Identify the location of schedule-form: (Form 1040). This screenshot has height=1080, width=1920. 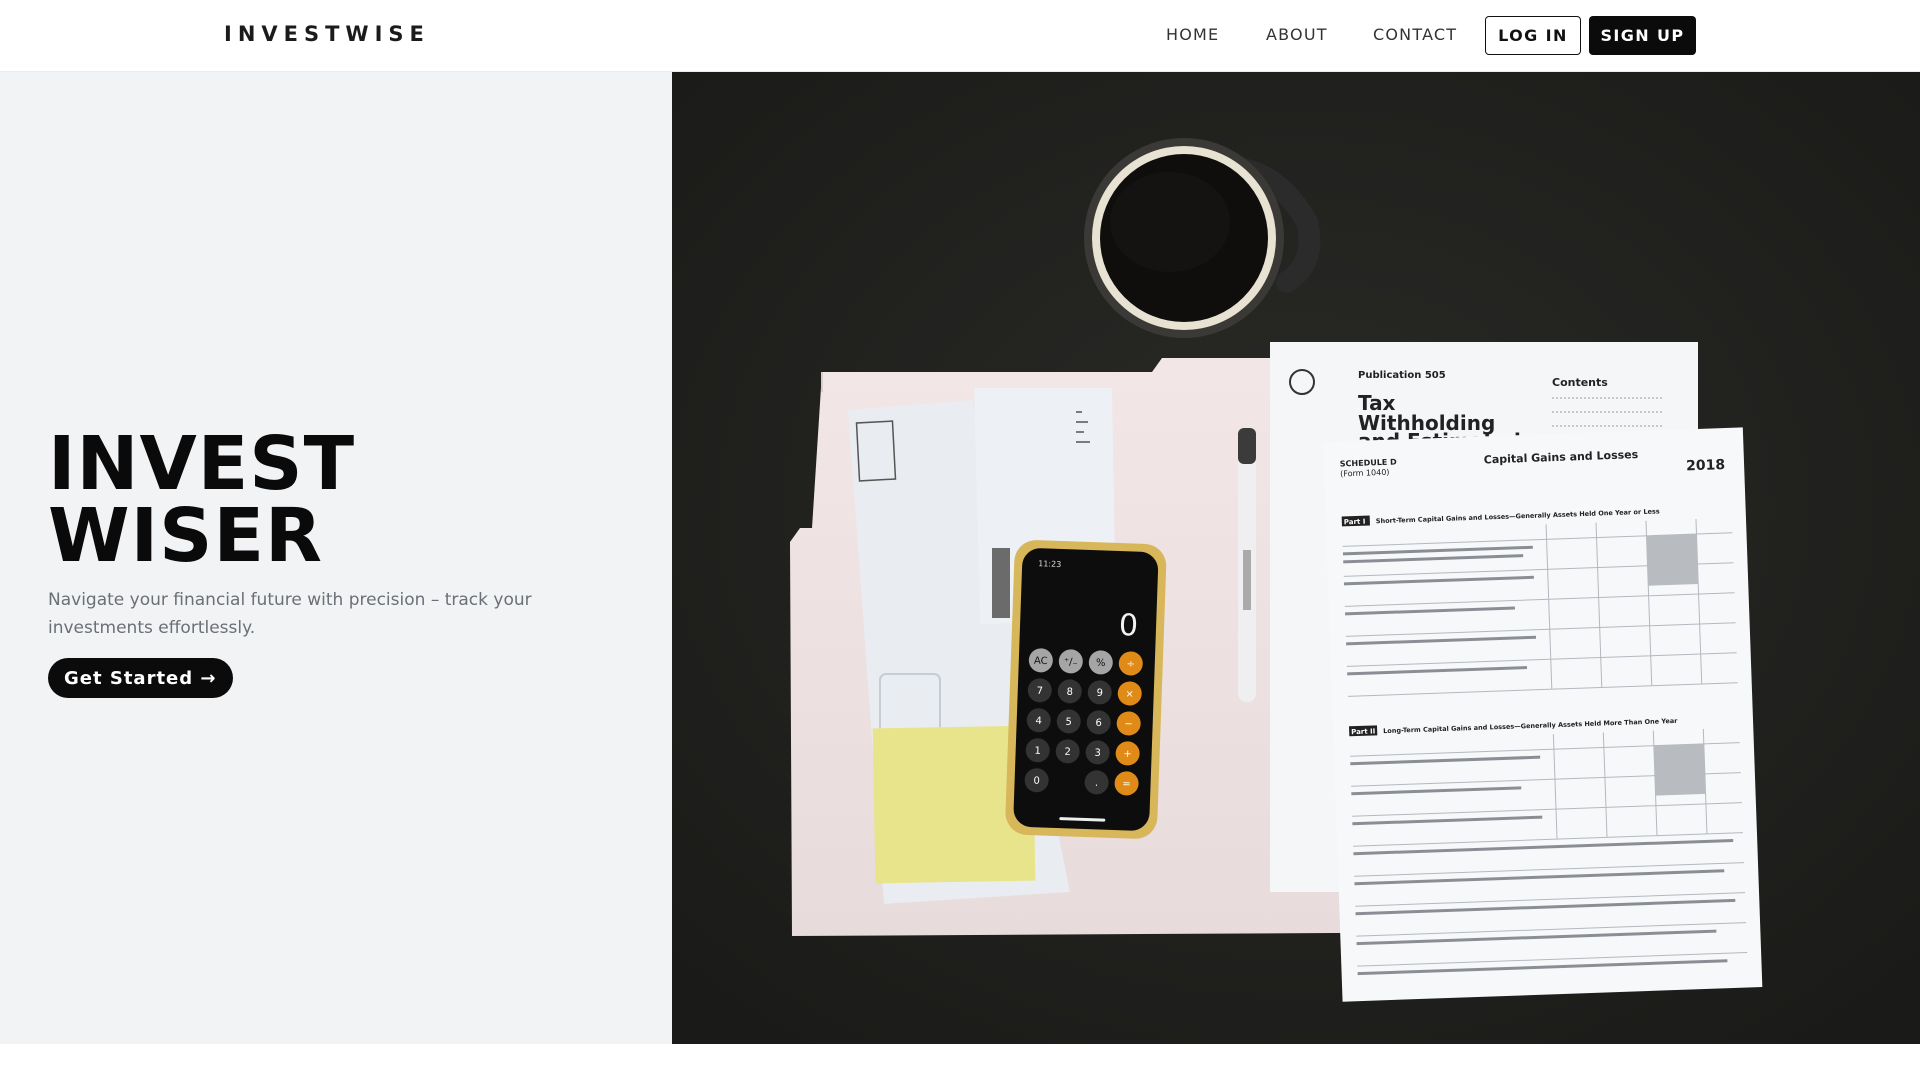
(1365, 473).